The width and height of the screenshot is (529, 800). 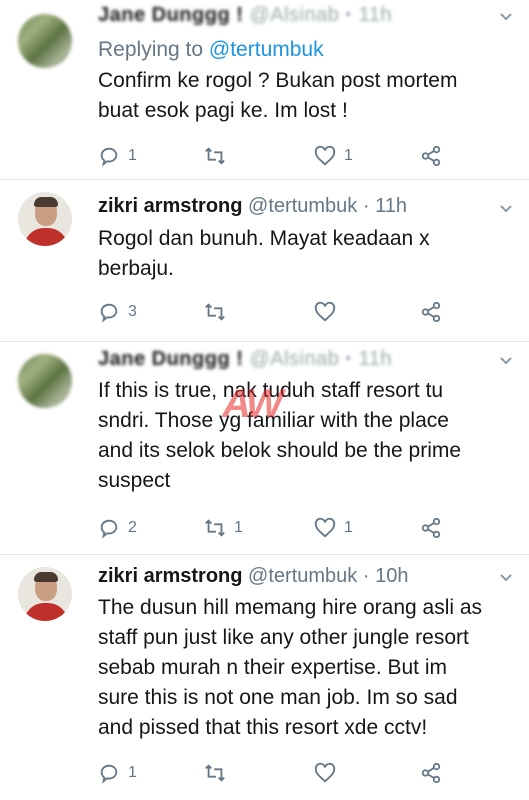 I want to click on reply-button: 2, so click(x=117, y=528).